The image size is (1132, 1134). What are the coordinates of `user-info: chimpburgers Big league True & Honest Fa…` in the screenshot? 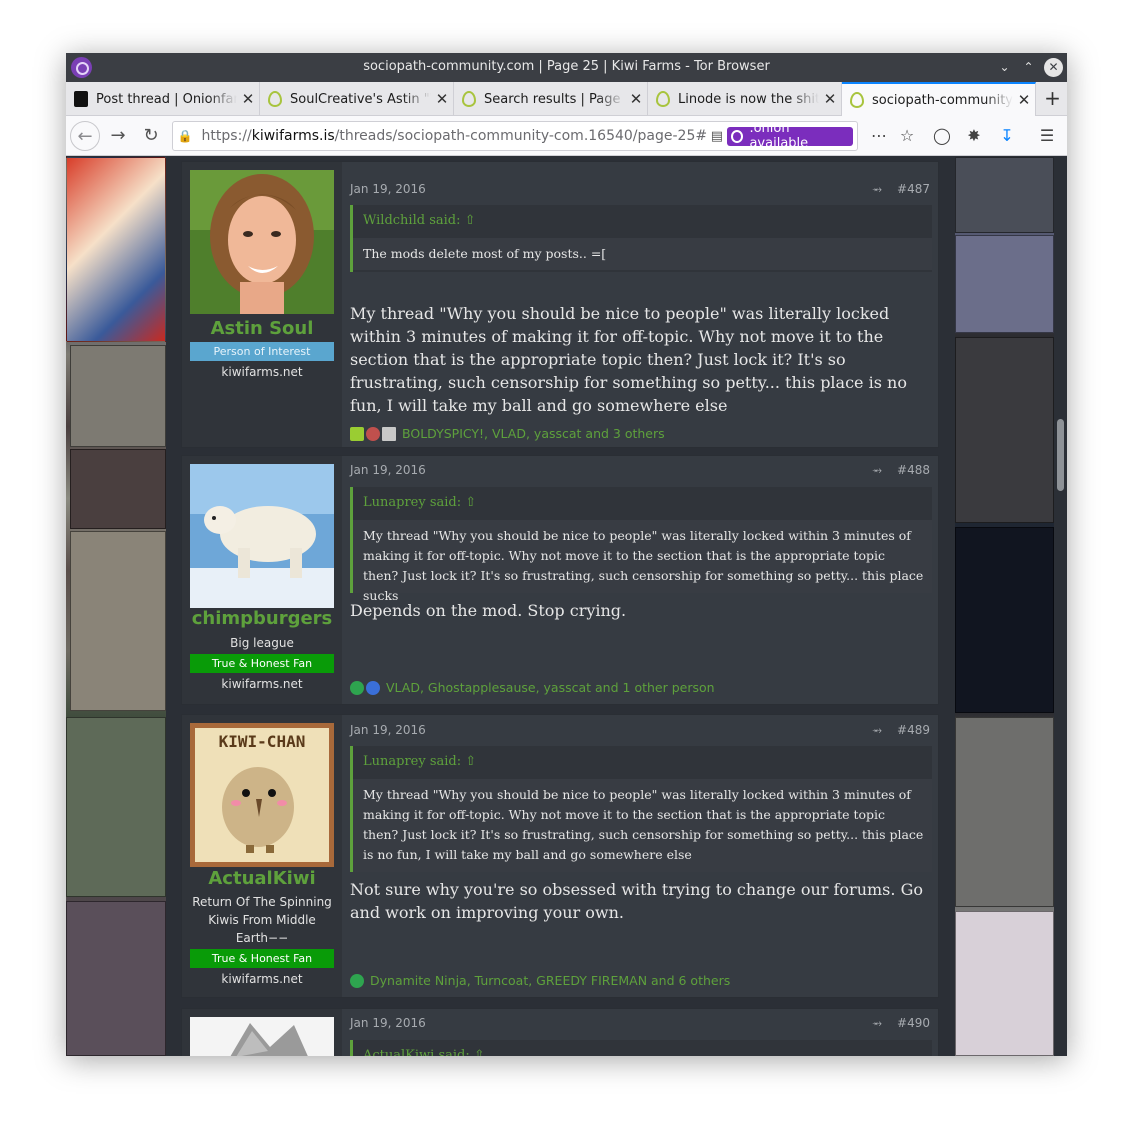 It's located at (262, 580).